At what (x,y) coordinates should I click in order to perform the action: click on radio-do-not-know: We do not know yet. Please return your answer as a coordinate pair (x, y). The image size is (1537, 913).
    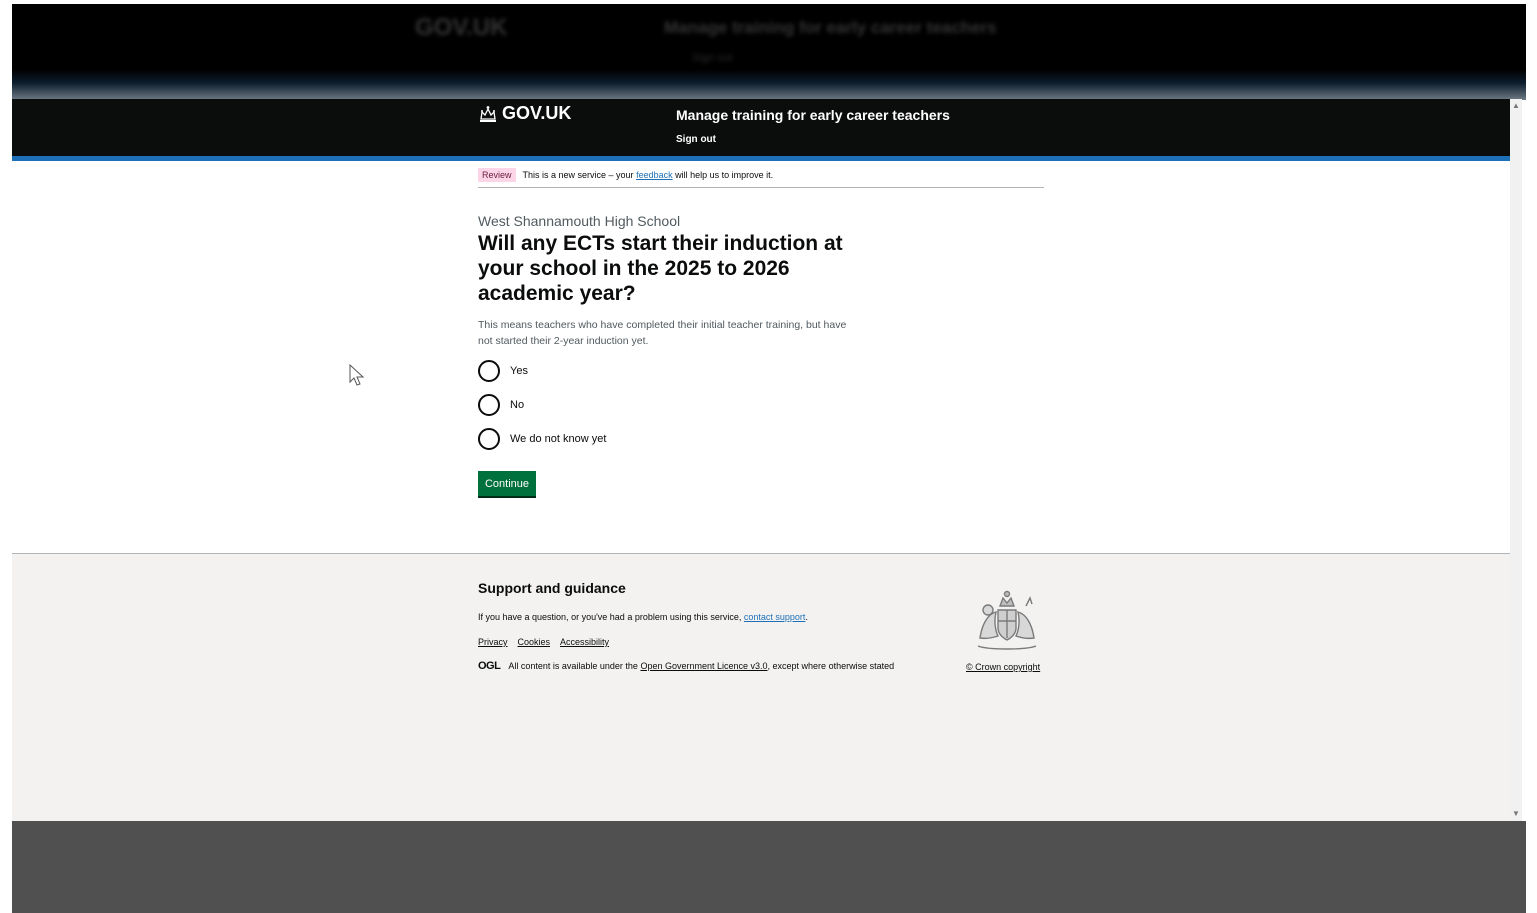
    Looking at the image, I should click on (542, 439).